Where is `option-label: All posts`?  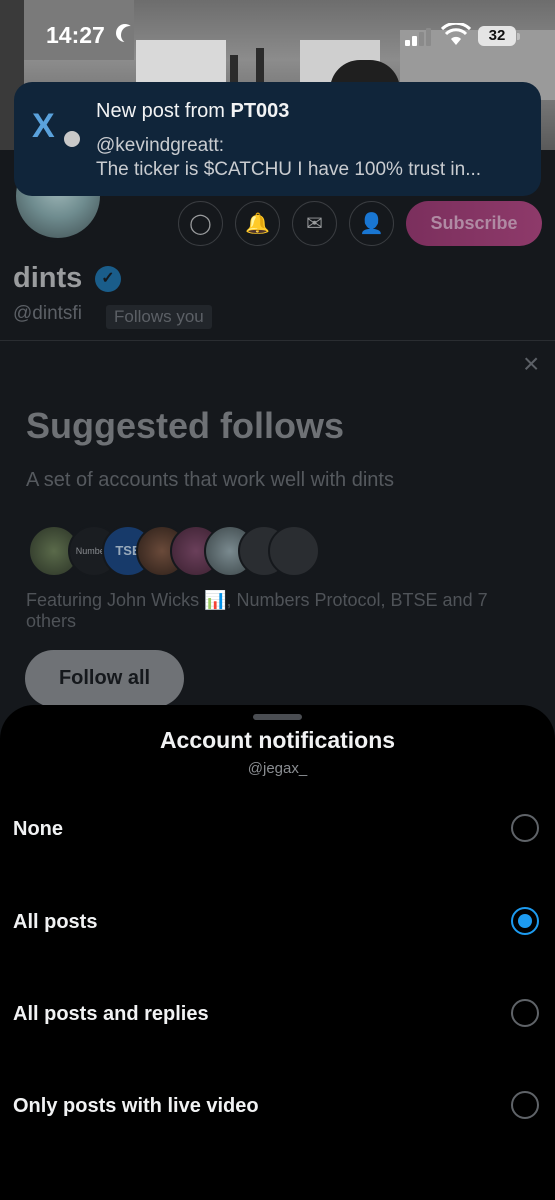
option-label: All posts is located at coordinates (55, 922).